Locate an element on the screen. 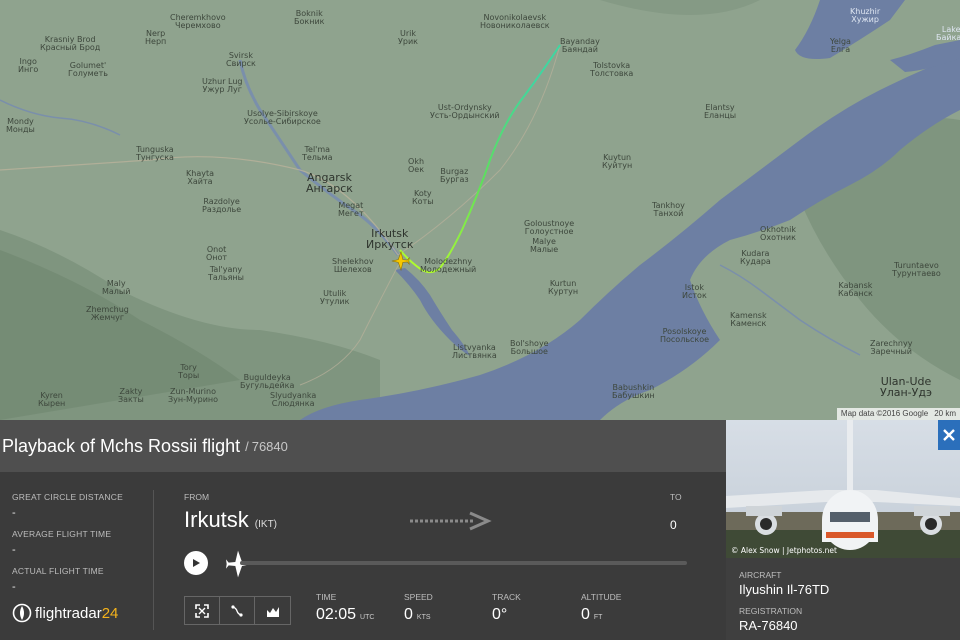 This screenshot has height=640, width=960. map-label-zun-murino: Zun-Murino Зун-Мурино is located at coordinates (193, 395).